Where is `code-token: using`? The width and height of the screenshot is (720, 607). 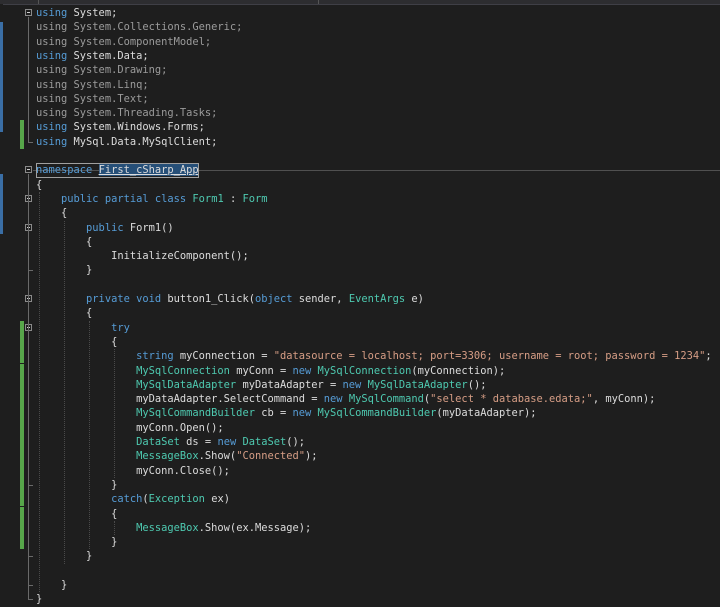 code-token: using is located at coordinates (52, 141).